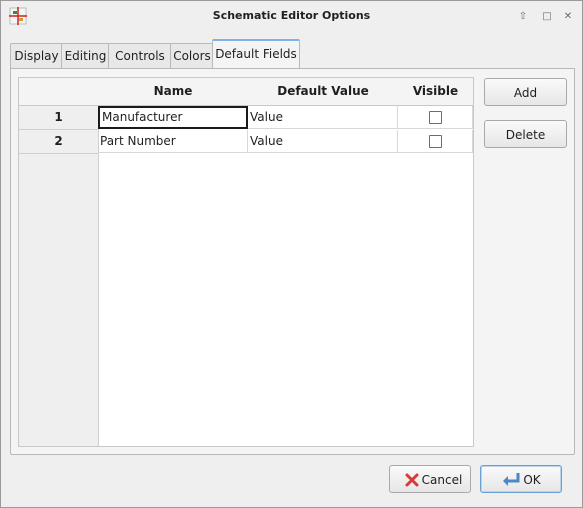 Image resolution: width=583 pixels, height=508 pixels. Describe the element at coordinates (173, 141) in the screenshot. I see `field-name-cell: Part Number` at that location.